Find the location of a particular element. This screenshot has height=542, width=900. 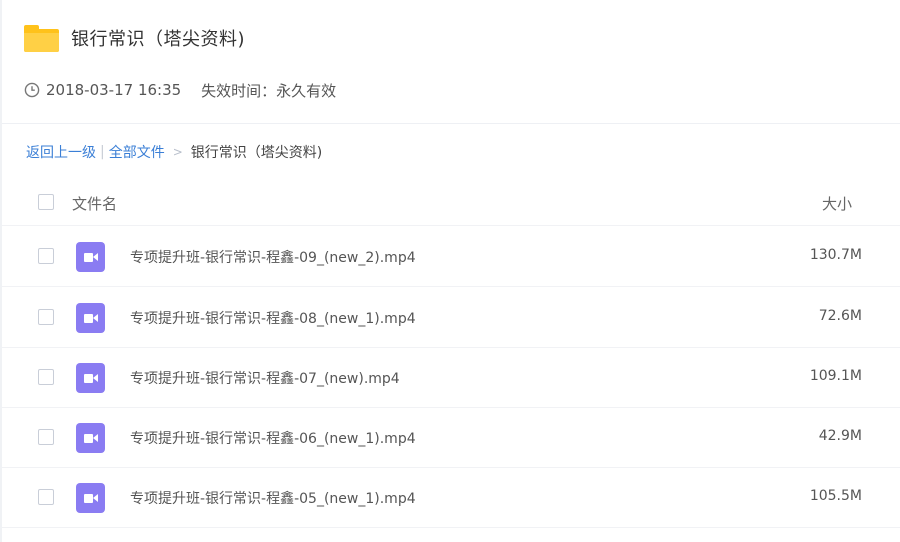

column-header-name: 文件名 is located at coordinates (94, 203).